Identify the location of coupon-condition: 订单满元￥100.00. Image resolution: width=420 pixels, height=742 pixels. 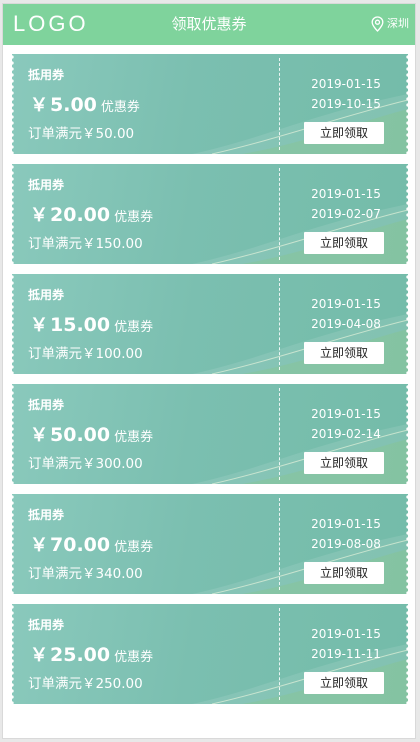
(85, 354).